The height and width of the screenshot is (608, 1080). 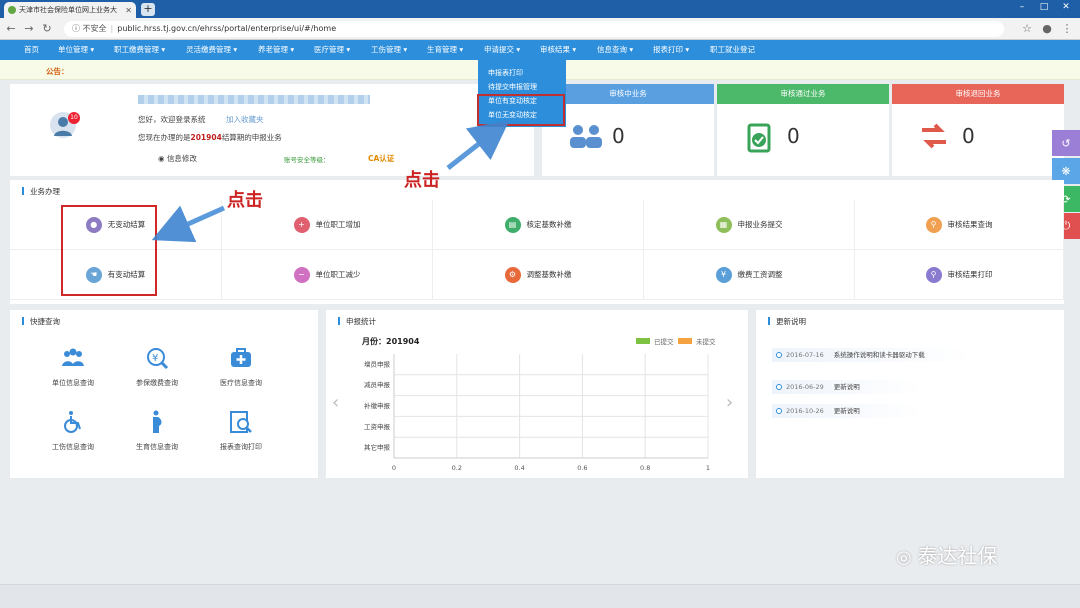 What do you see at coordinates (422, 180) in the screenshot?
I see `annotation-click-dropdown: 点击` at bounding box center [422, 180].